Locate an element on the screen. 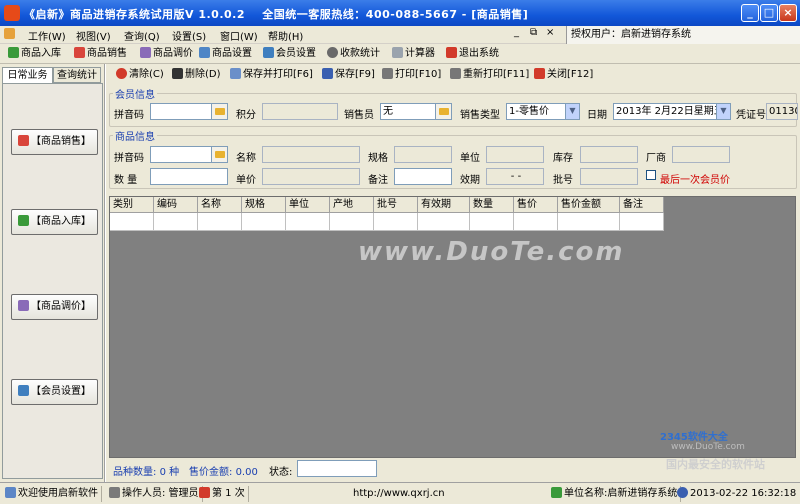  exit-icon is located at coordinates (451, 52).